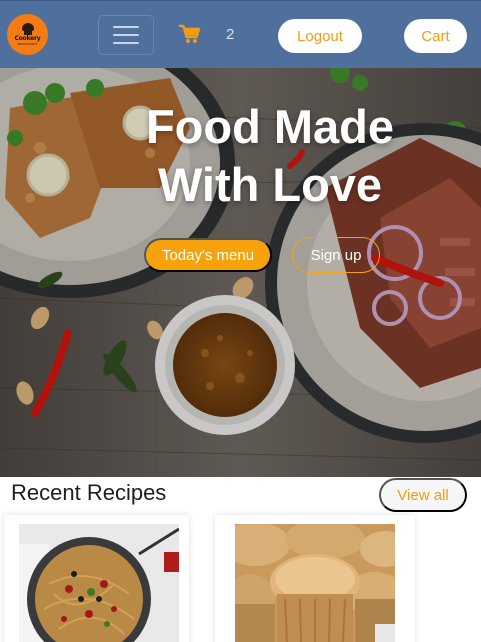 This screenshot has width=481, height=642. I want to click on chef-hat-icon, so click(28, 29).